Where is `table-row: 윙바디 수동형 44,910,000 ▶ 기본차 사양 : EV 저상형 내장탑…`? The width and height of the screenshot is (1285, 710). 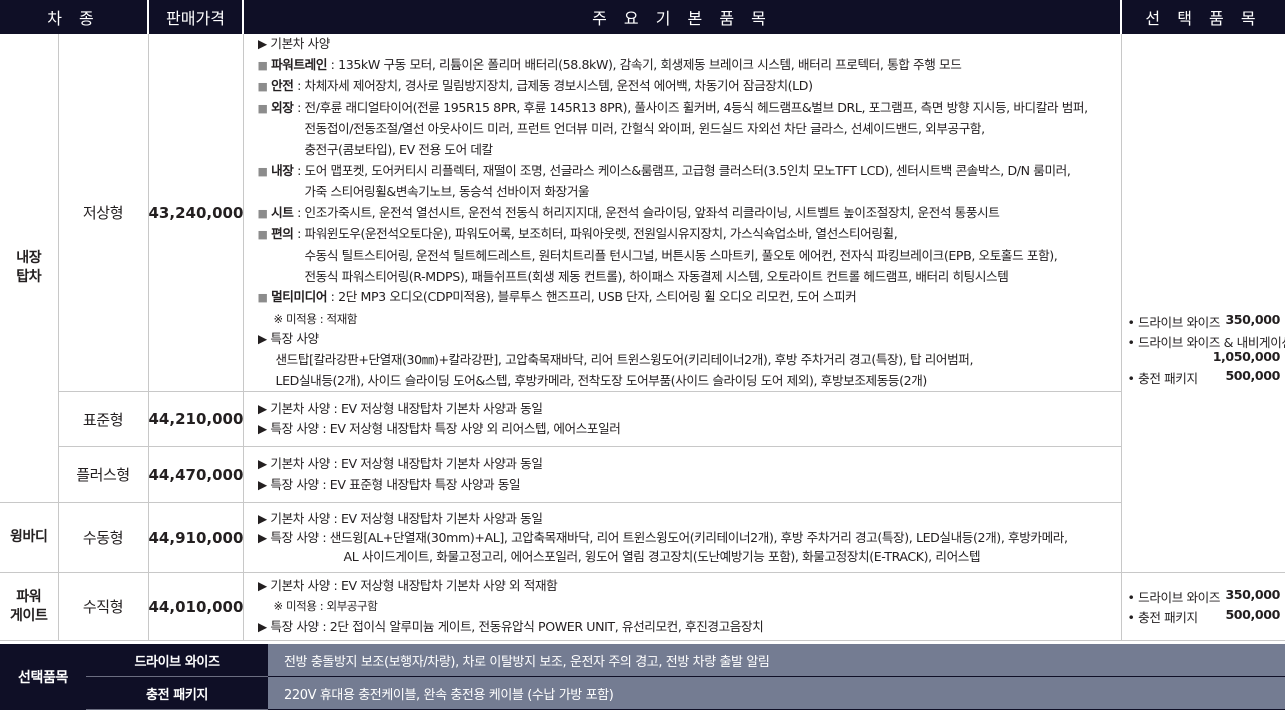 table-row: 윙바디 수동형 44,910,000 ▶ 기본차 사양 : EV 저상형 내장탑… is located at coordinates (642, 538).